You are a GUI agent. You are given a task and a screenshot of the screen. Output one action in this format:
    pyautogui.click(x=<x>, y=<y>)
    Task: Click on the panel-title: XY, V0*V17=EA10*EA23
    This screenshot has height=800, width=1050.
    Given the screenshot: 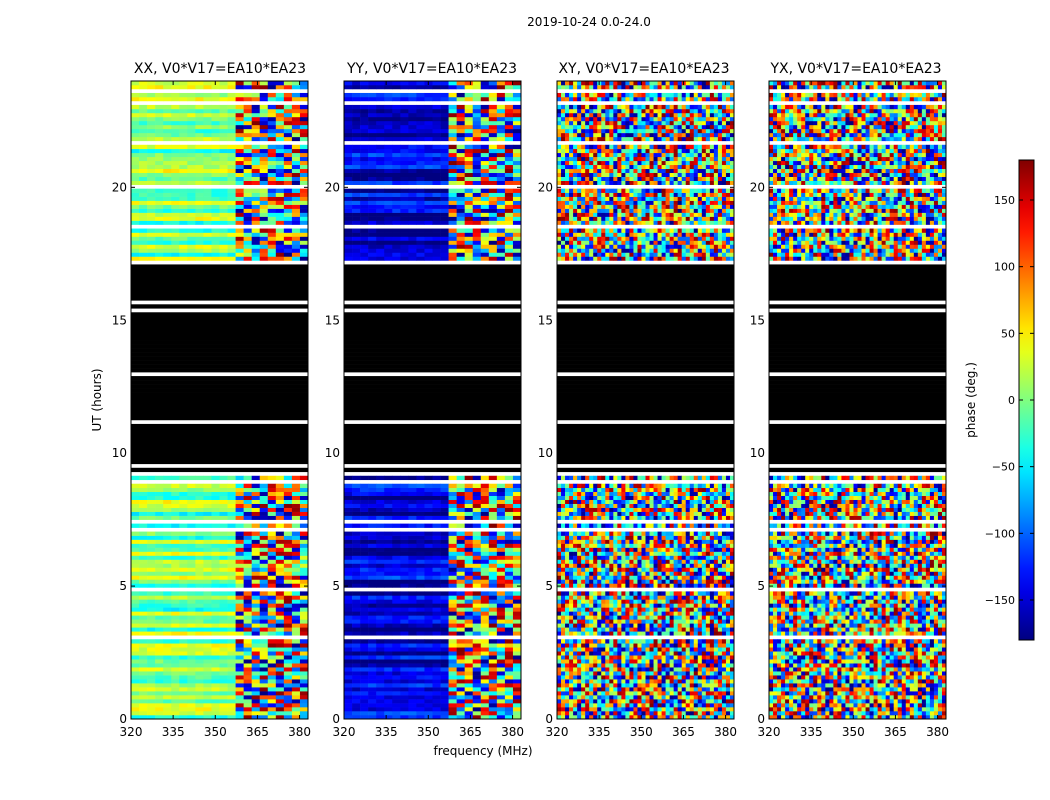 What is the action you would take?
    pyautogui.click(x=643, y=69)
    